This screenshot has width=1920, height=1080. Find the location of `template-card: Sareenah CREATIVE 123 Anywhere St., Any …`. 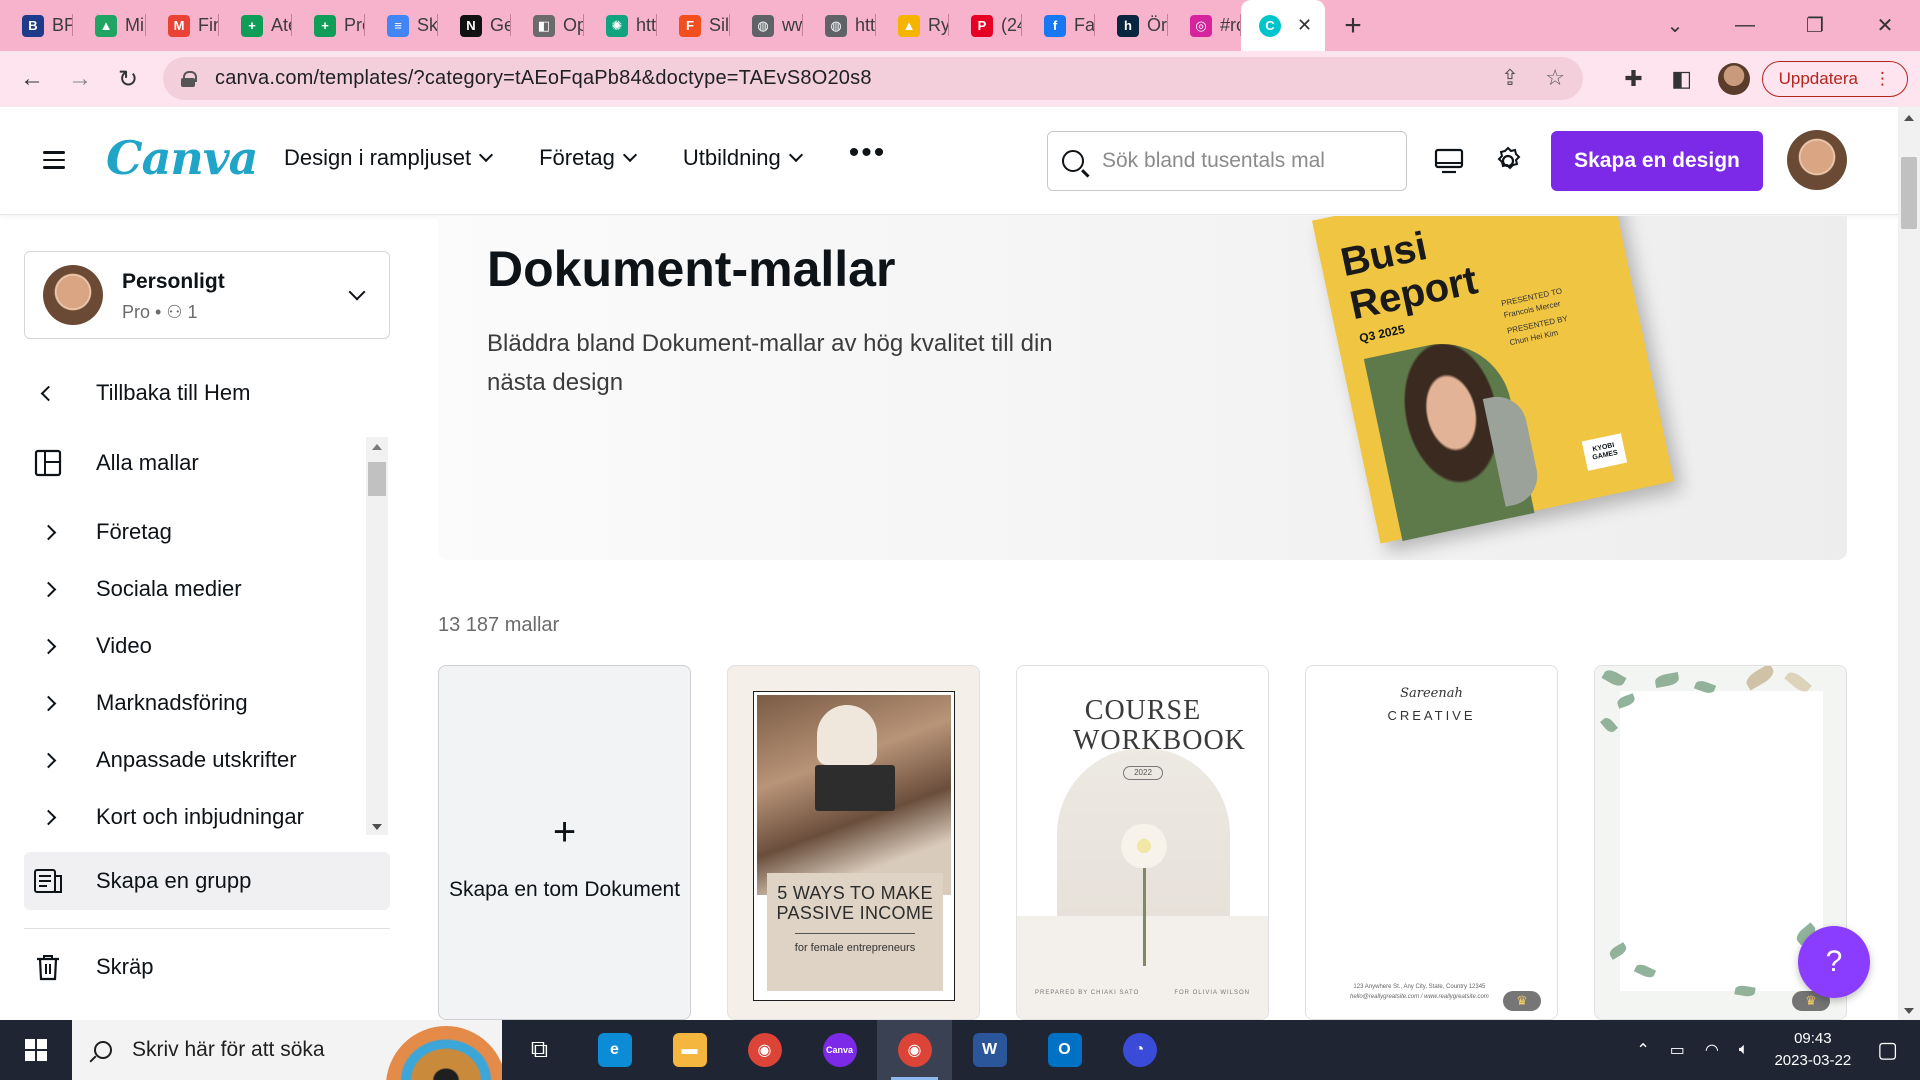

template-card: Sareenah CREATIVE 123 Anywhere St., Any … is located at coordinates (1431, 842).